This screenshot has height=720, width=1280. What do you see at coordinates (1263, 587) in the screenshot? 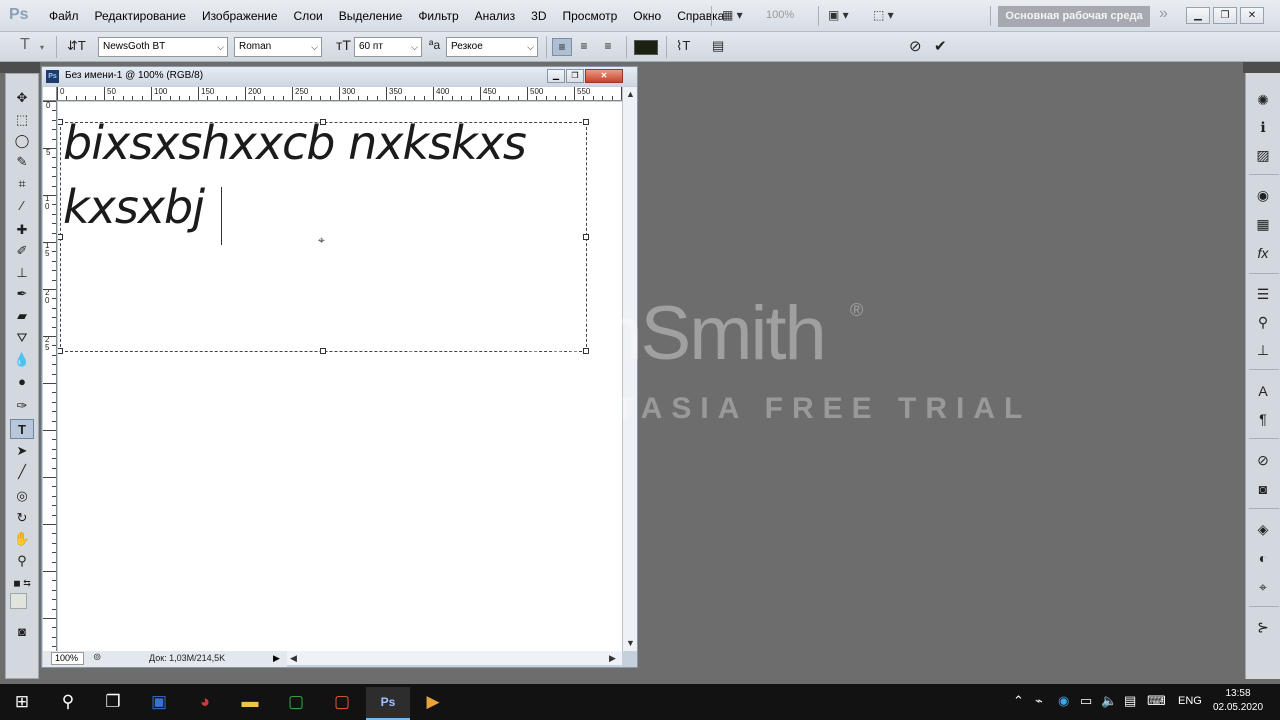
I see `paths-icon: ⌖` at bounding box center [1263, 587].